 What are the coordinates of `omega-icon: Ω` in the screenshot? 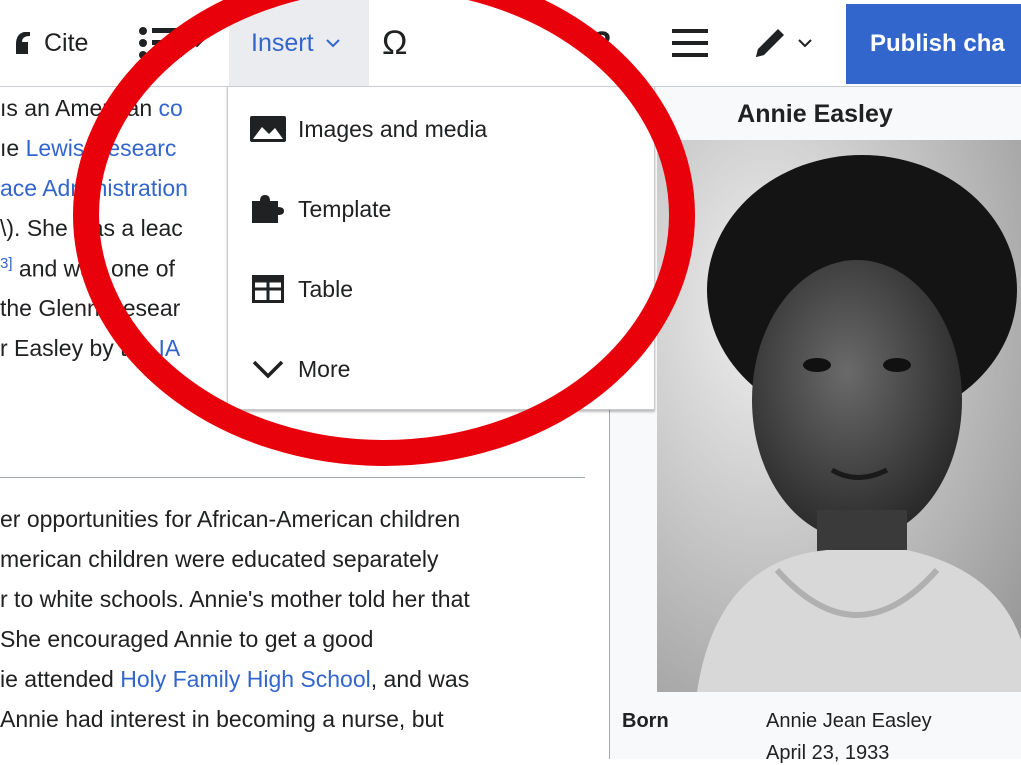 It's located at (395, 42).